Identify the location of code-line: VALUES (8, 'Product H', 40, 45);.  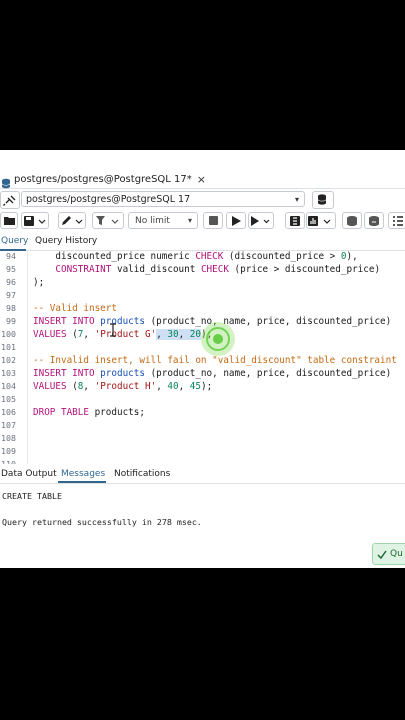
(123, 386).